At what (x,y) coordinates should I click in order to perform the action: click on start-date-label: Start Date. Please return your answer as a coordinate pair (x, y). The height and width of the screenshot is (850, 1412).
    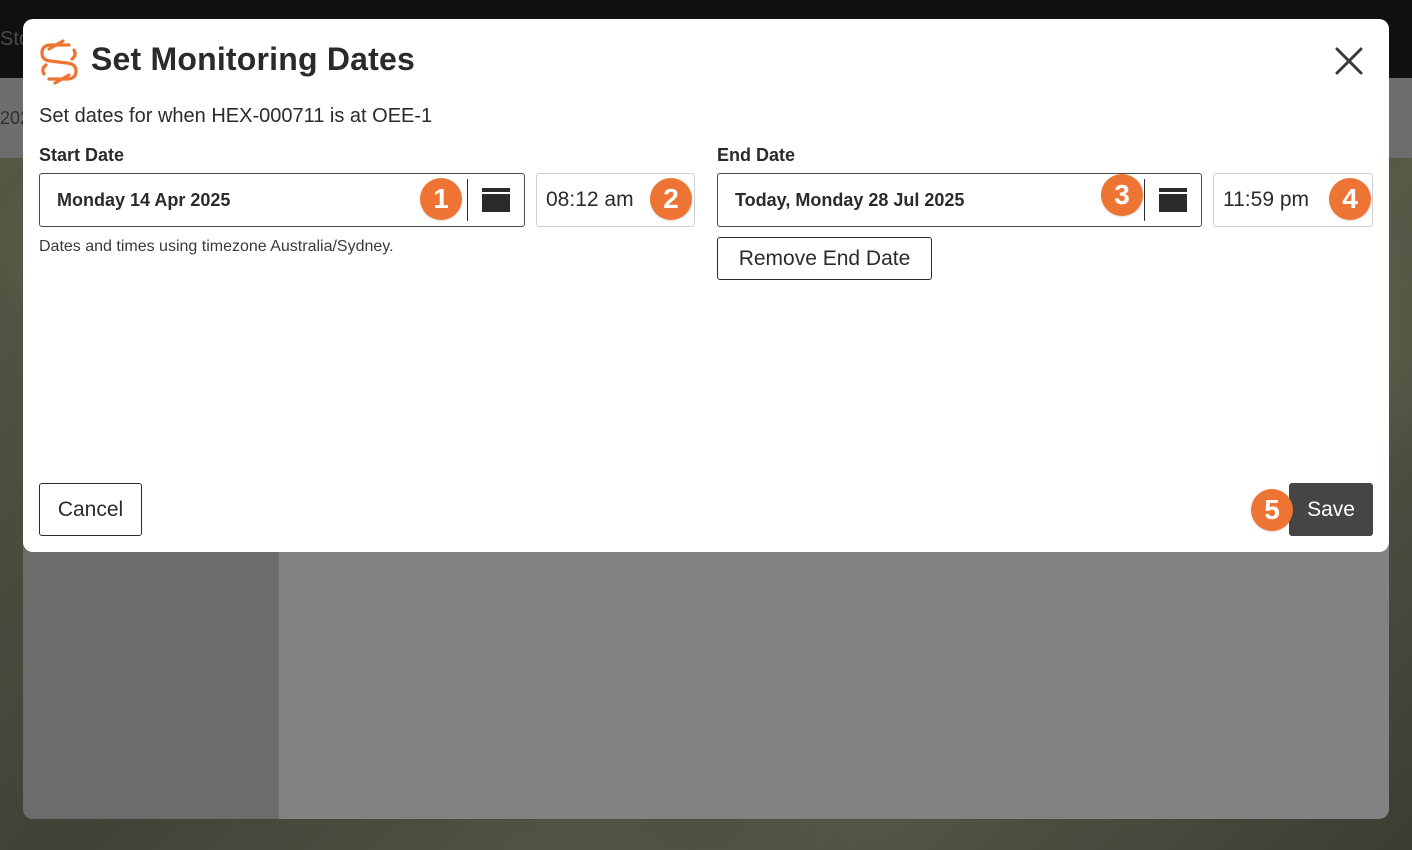
    Looking at the image, I should click on (82, 155).